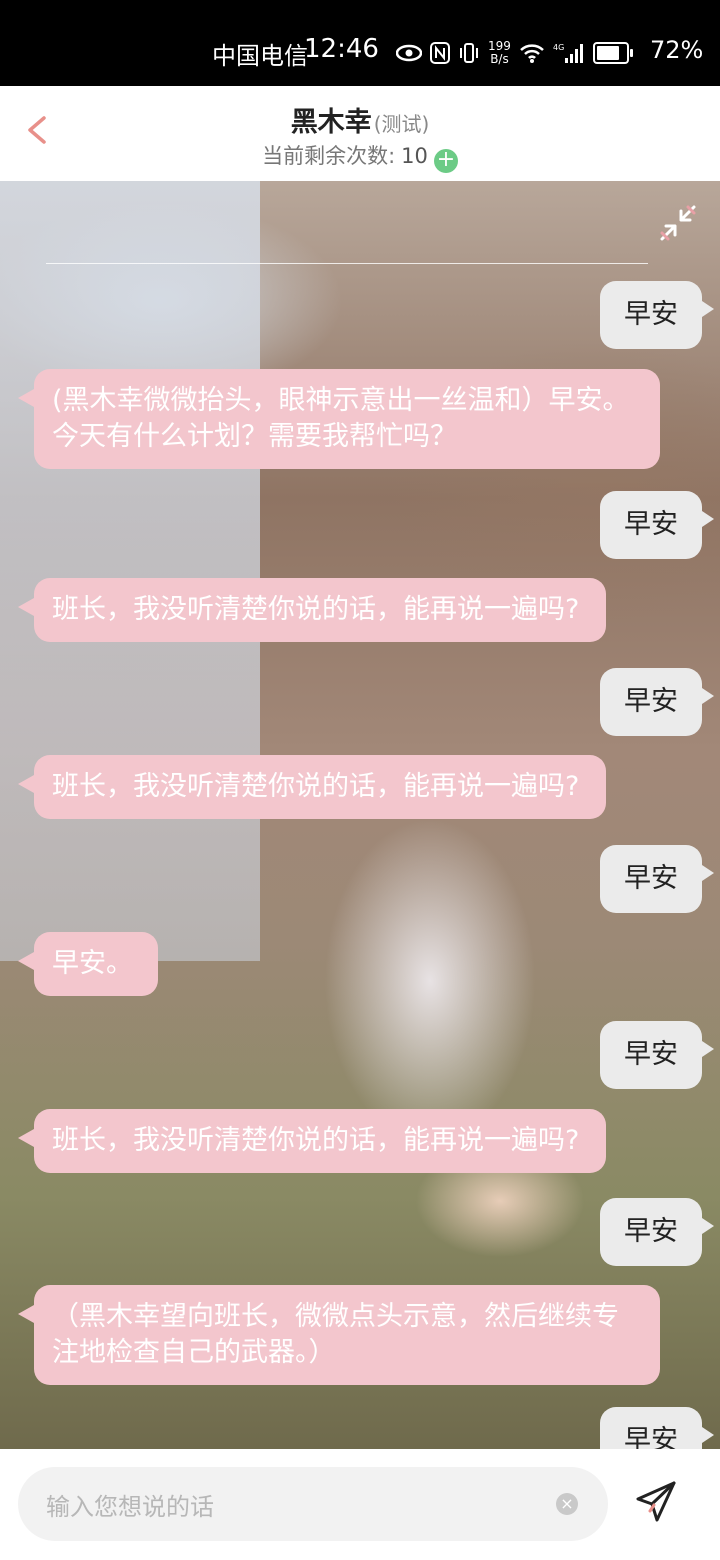 Image resolution: width=720 pixels, height=1560 pixels. I want to click on battery-percent: 72%, so click(677, 50).